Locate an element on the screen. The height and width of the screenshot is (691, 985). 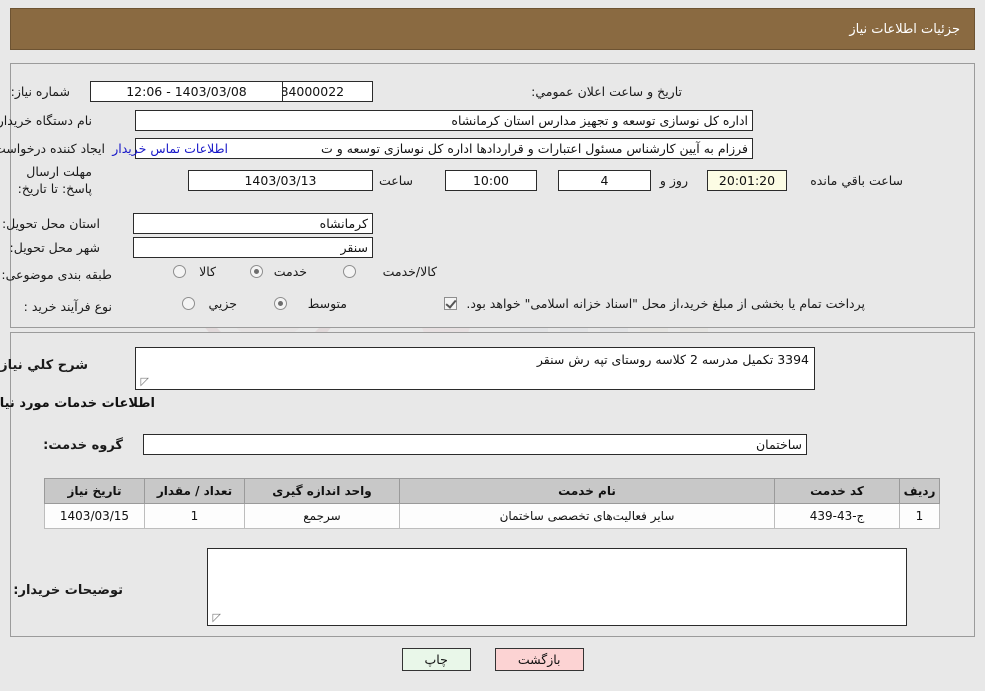
radio-category-kala-label: کالا is located at coordinates (207, 271).